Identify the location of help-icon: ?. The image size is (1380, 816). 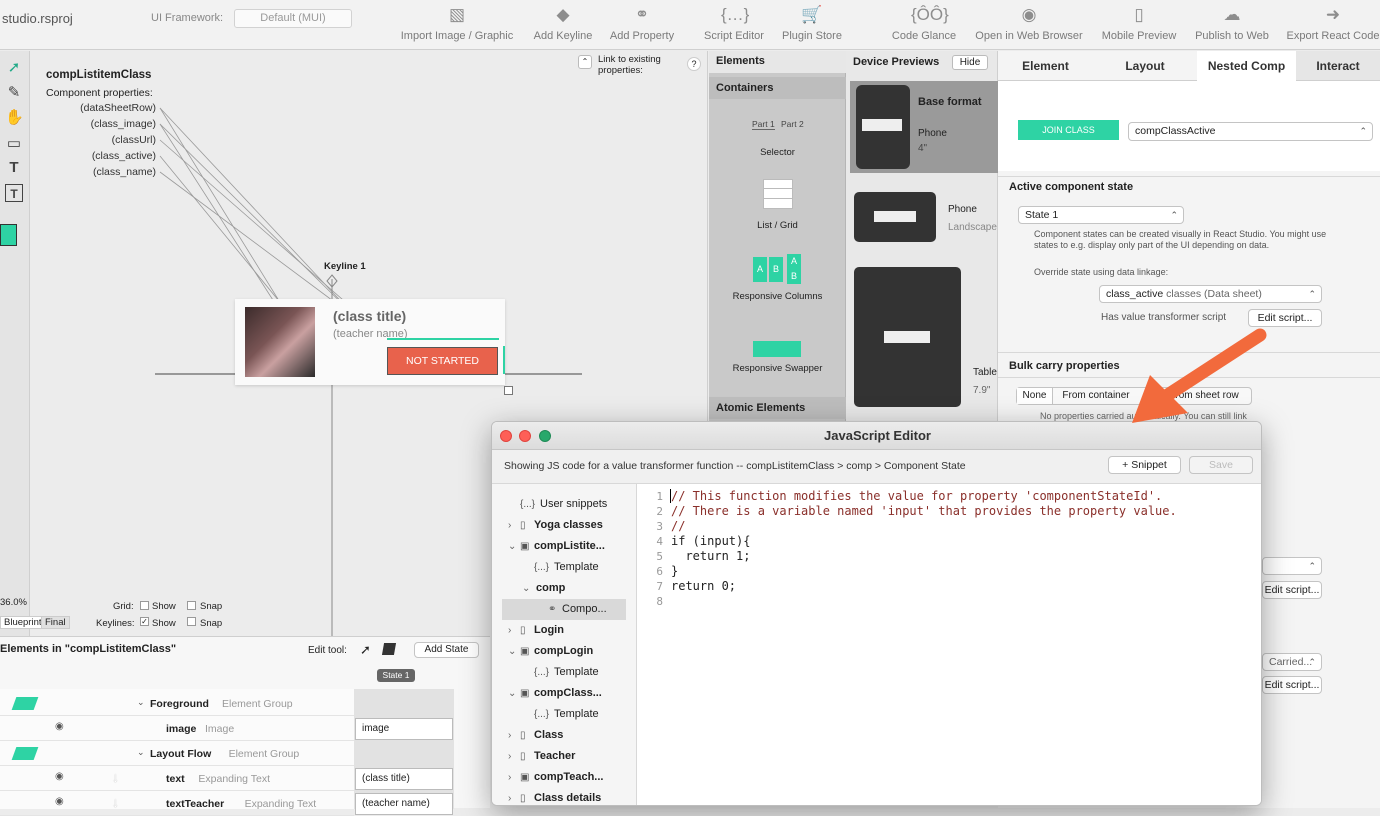
(694, 64).